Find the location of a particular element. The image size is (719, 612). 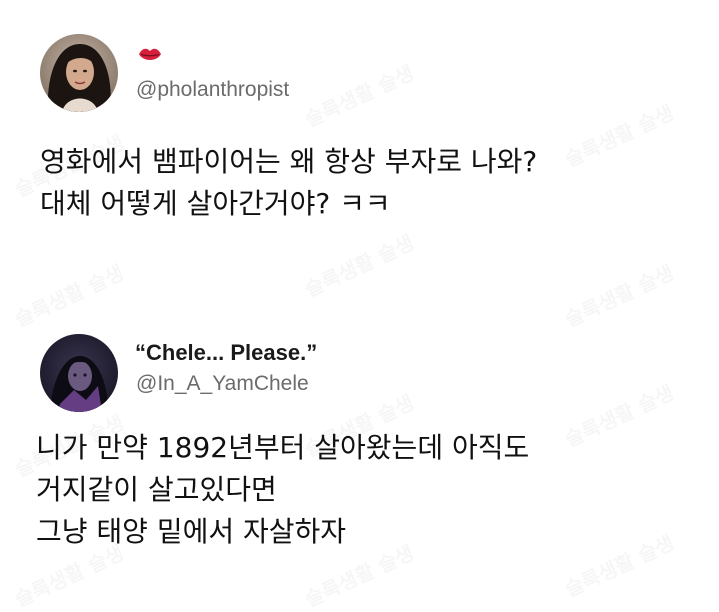

tweet-line: 대체 어떻게 살아간거야? ㅋㅋ is located at coordinates (215, 203).